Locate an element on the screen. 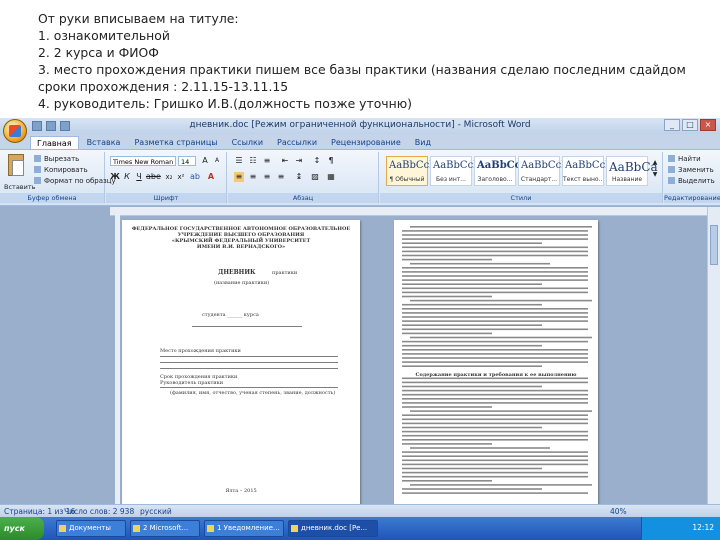  tab-view: Вид is located at coordinates (423, 142).